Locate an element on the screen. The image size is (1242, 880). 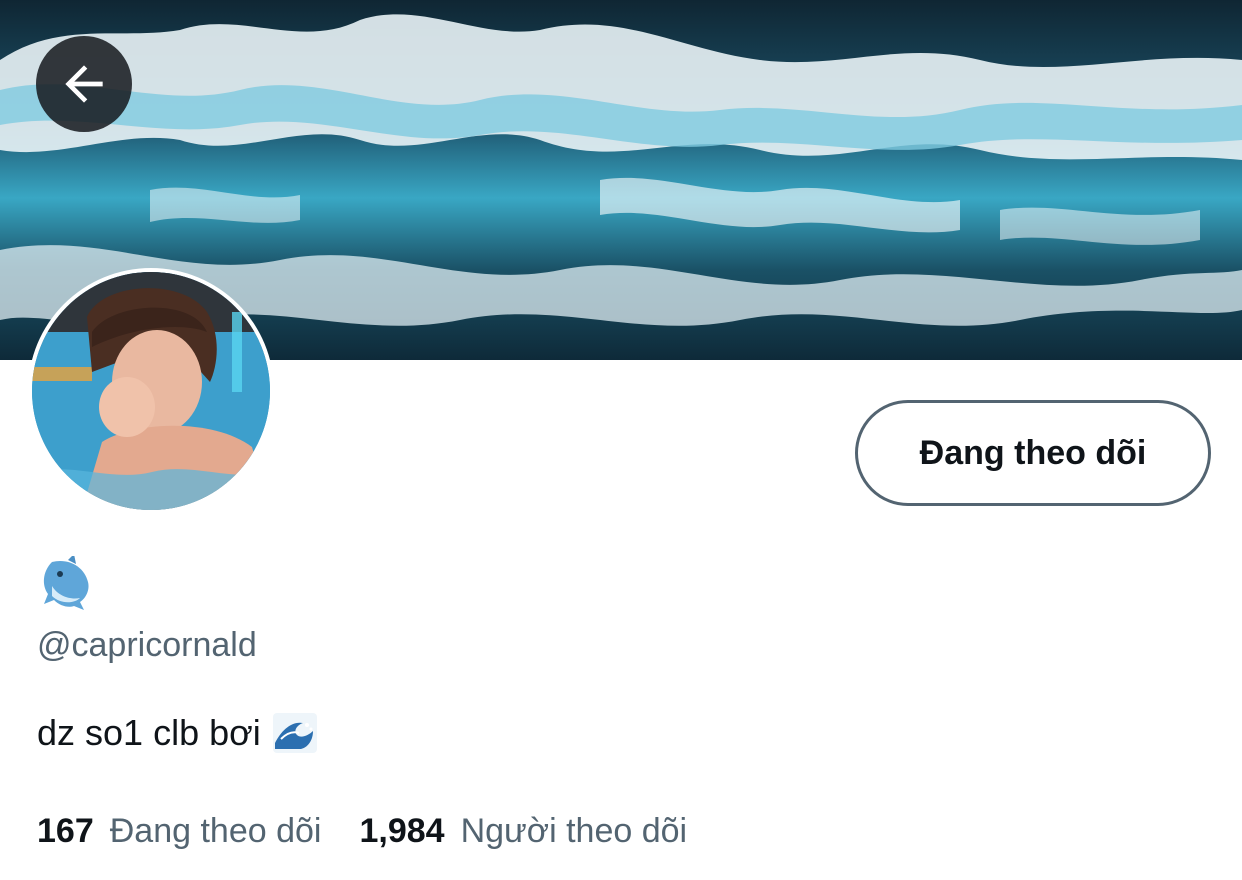
profile-stats: 167 Đang theo dõi 1,984 Người theo dõi is located at coordinates (362, 831).